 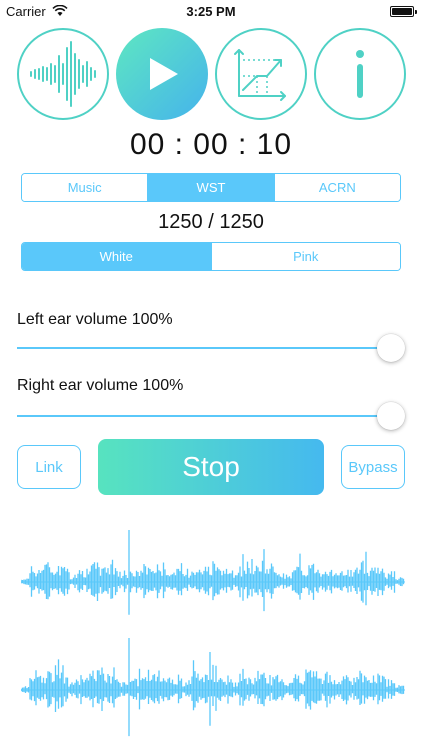 I want to click on timer-display: 00 : 00 : 10, so click(x=211, y=144).